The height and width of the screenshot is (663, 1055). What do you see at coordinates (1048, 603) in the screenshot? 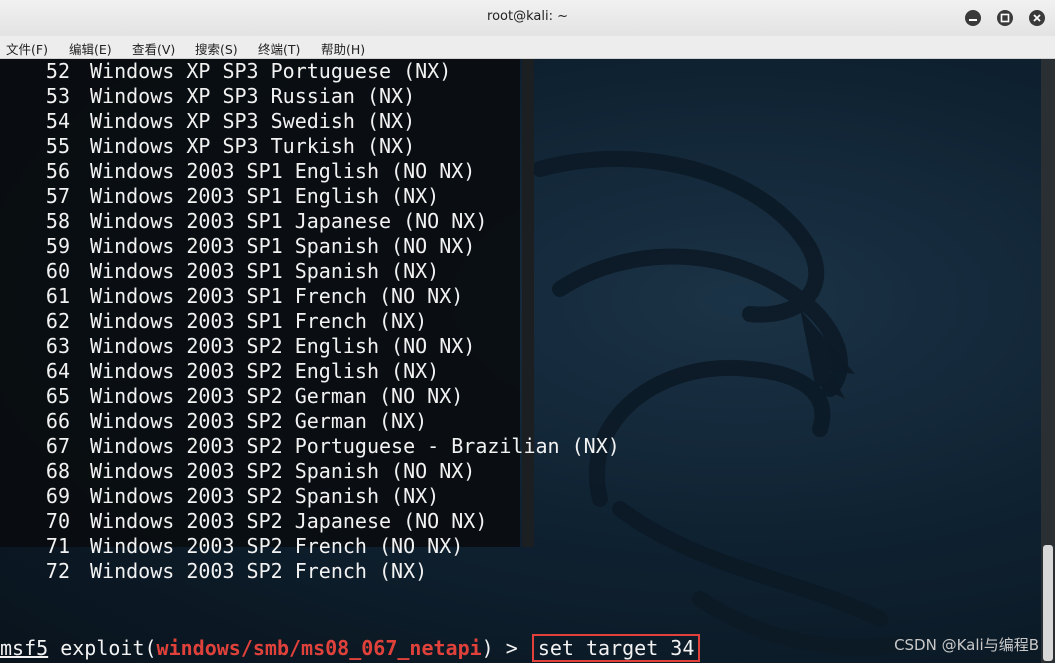
I see `scrollbar-thumb` at bounding box center [1048, 603].